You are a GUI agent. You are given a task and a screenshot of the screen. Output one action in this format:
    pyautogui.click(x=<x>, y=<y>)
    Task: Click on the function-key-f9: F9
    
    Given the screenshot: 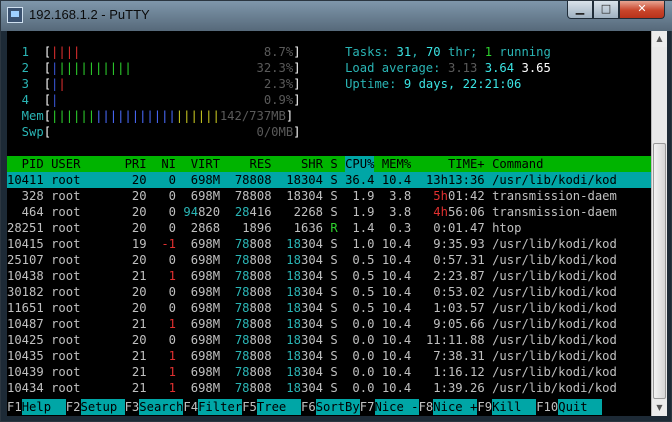 What is the action you would take?
    pyautogui.click(x=485, y=407)
    